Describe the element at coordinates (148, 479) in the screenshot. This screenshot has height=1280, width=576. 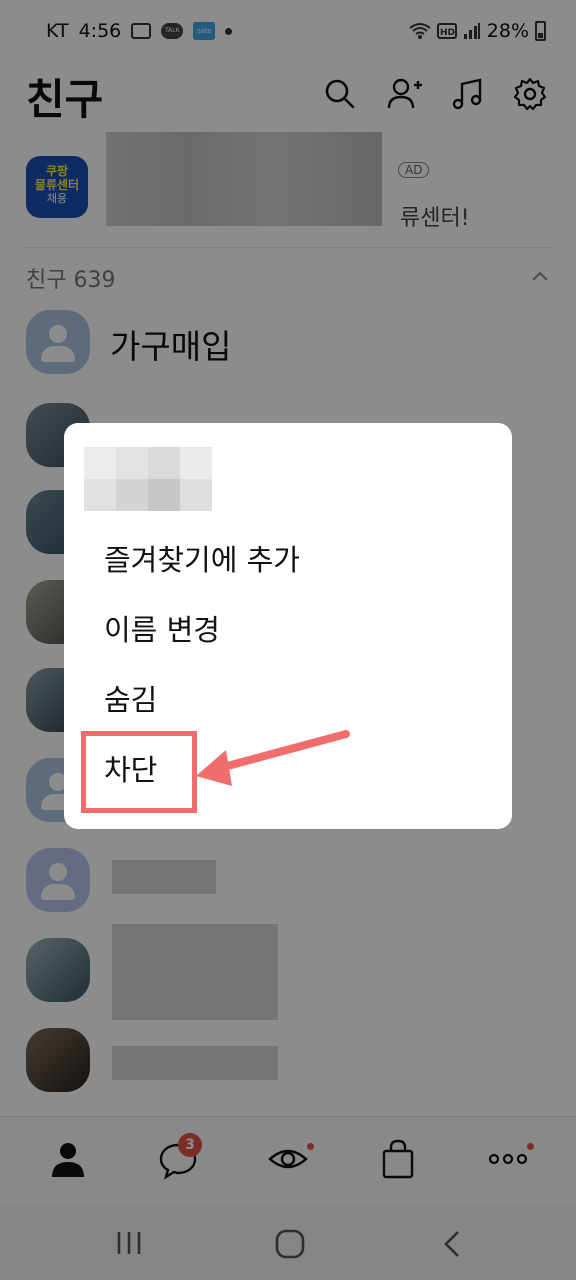
I see `friend-name-redacted` at that location.